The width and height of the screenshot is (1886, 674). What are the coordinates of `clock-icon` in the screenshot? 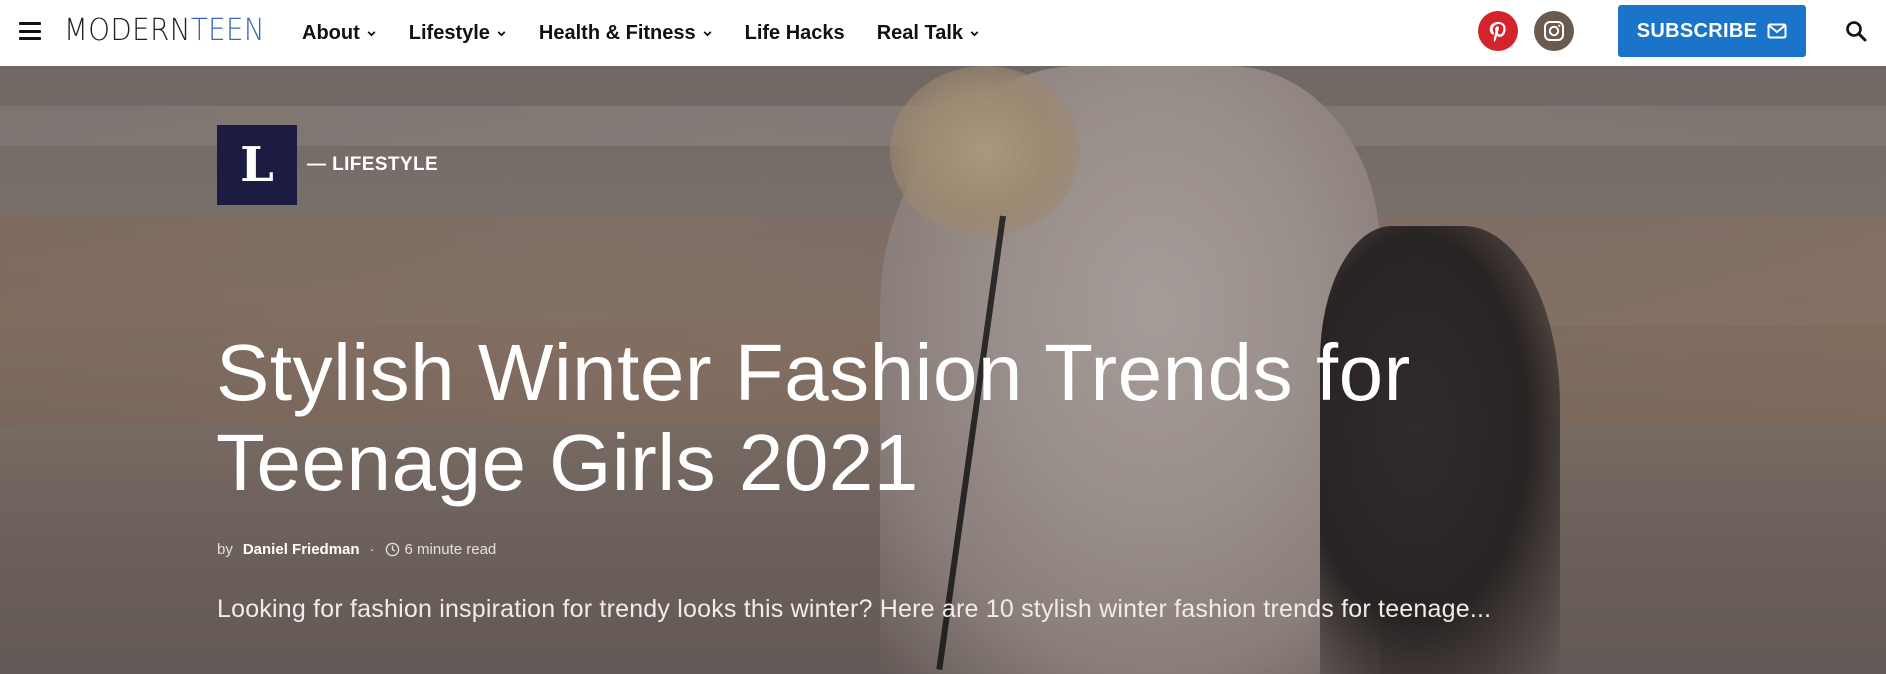 It's located at (392, 549).